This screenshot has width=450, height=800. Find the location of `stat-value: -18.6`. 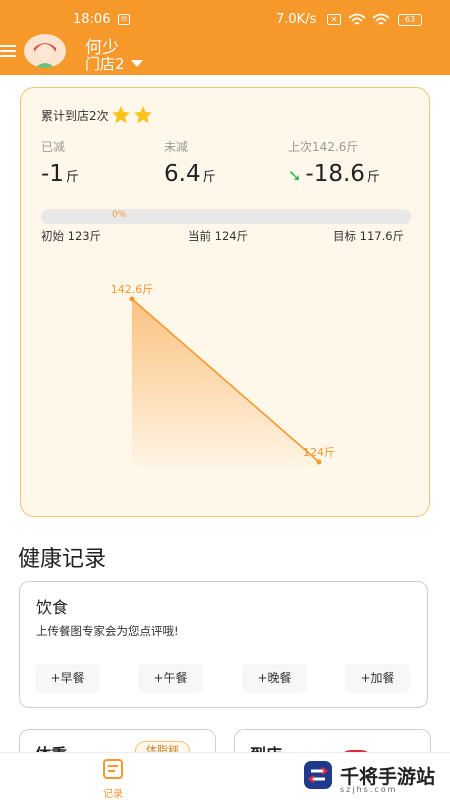

stat-value: -18.6 is located at coordinates (335, 174).